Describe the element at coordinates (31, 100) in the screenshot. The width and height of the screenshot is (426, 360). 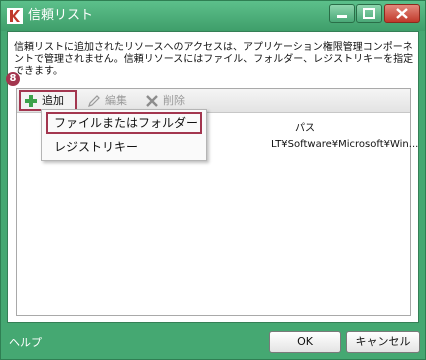
I see `plus-icon` at that location.